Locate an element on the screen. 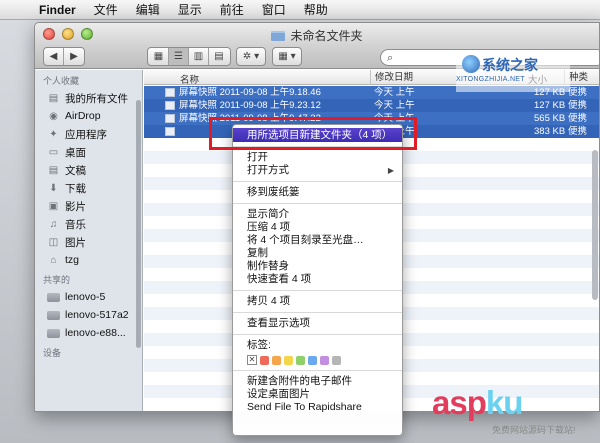 This screenshot has height=443, width=600. sidebar-item-label: 影片 is located at coordinates (75, 206).